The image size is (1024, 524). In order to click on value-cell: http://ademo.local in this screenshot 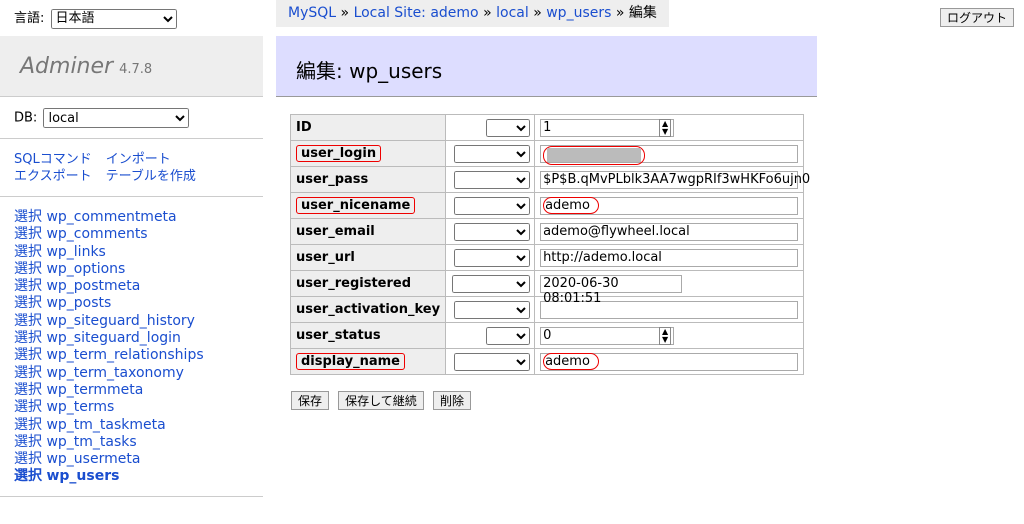, I will do `click(669, 257)`.